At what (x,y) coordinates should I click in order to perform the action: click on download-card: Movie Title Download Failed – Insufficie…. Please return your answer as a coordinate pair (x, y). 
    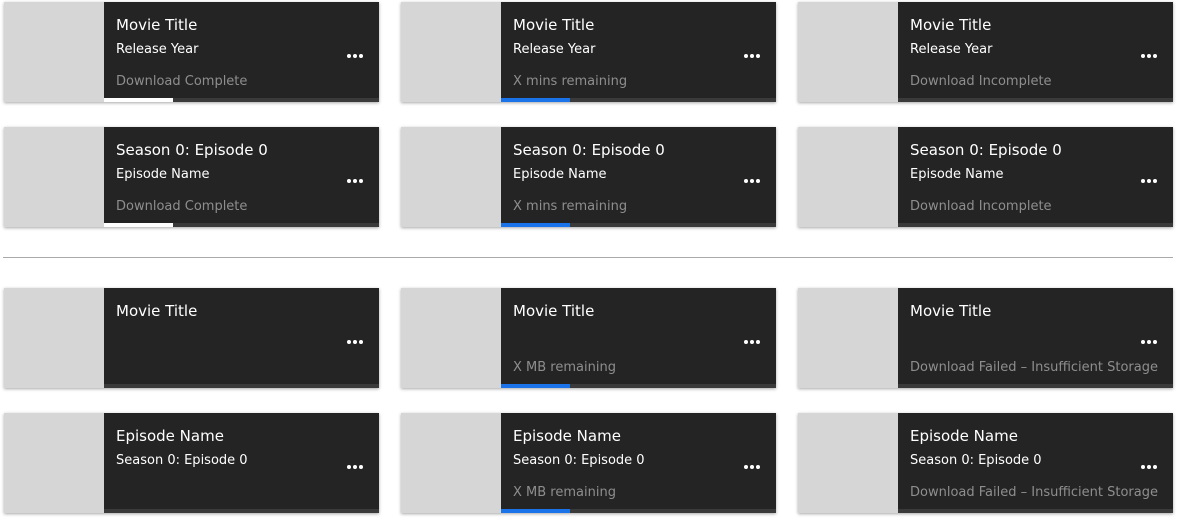
    Looking at the image, I should click on (985, 338).